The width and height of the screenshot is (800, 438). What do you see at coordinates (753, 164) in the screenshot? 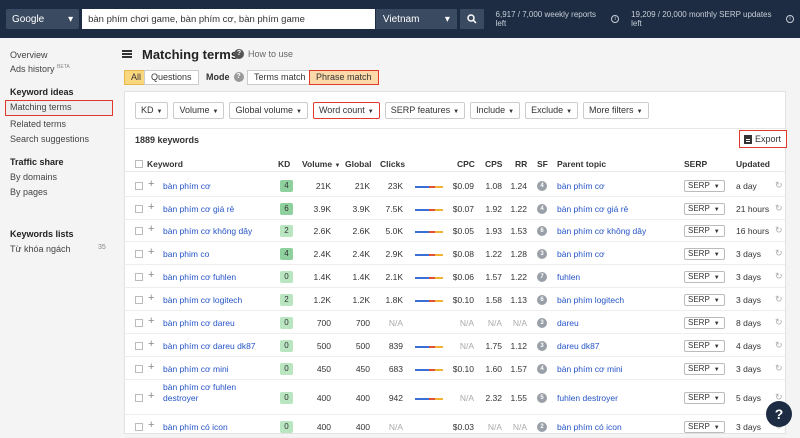
I see `col-updated: Updated` at bounding box center [753, 164].